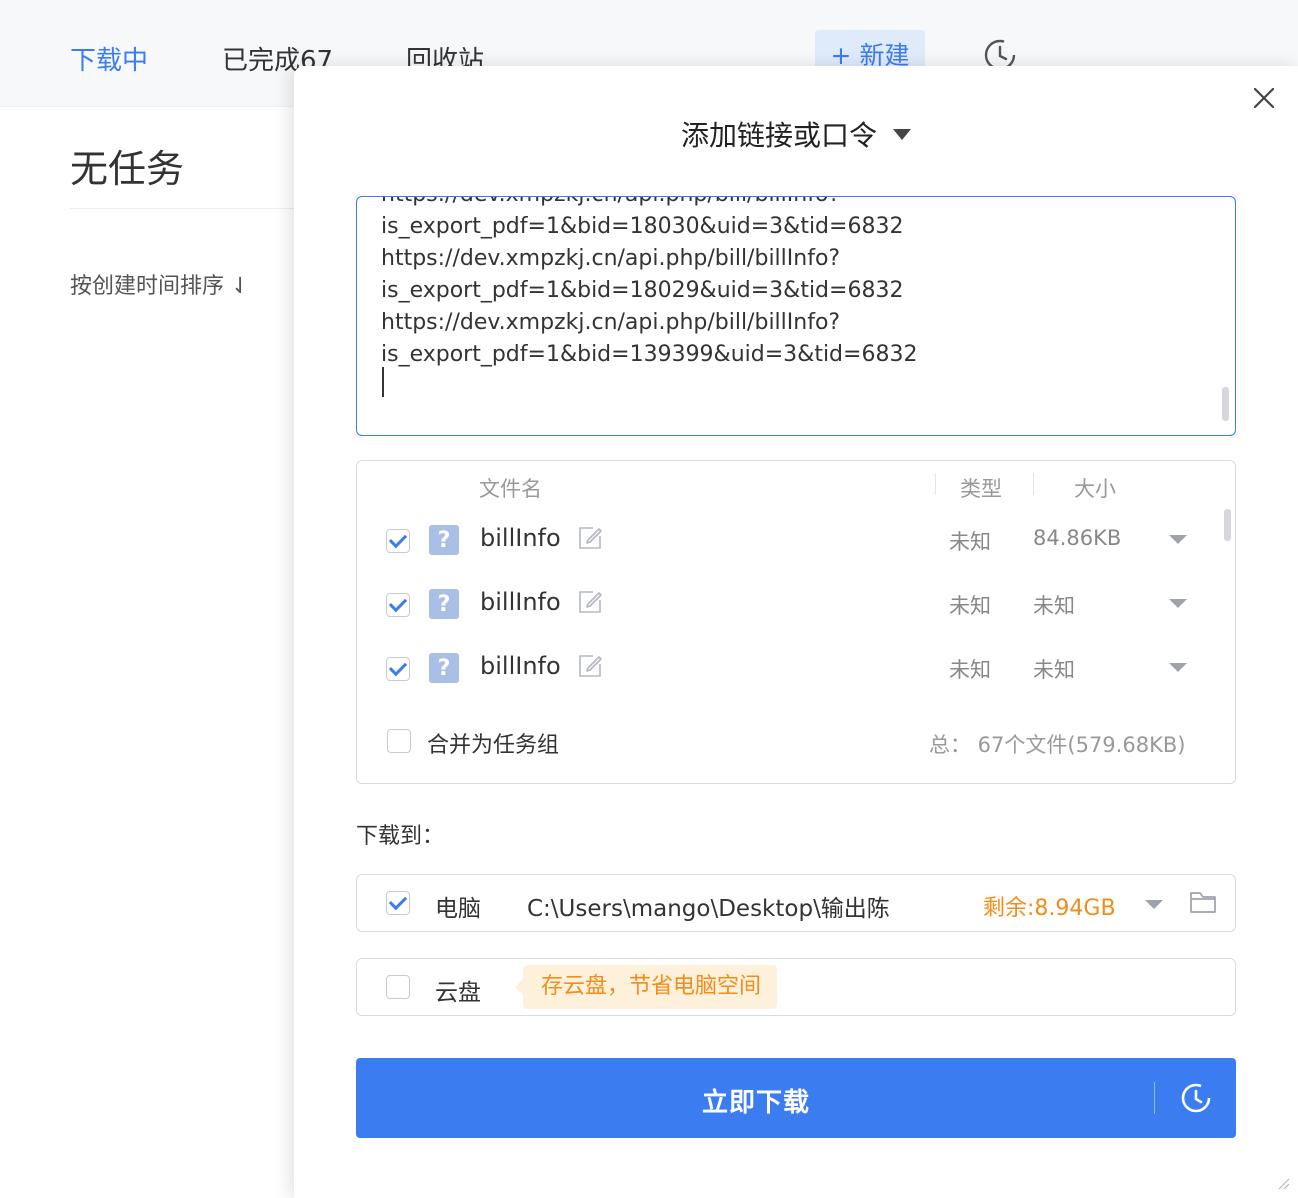  Describe the element at coordinates (755, 1103) in the screenshot. I see `download-now-label: 立即下载` at that location.